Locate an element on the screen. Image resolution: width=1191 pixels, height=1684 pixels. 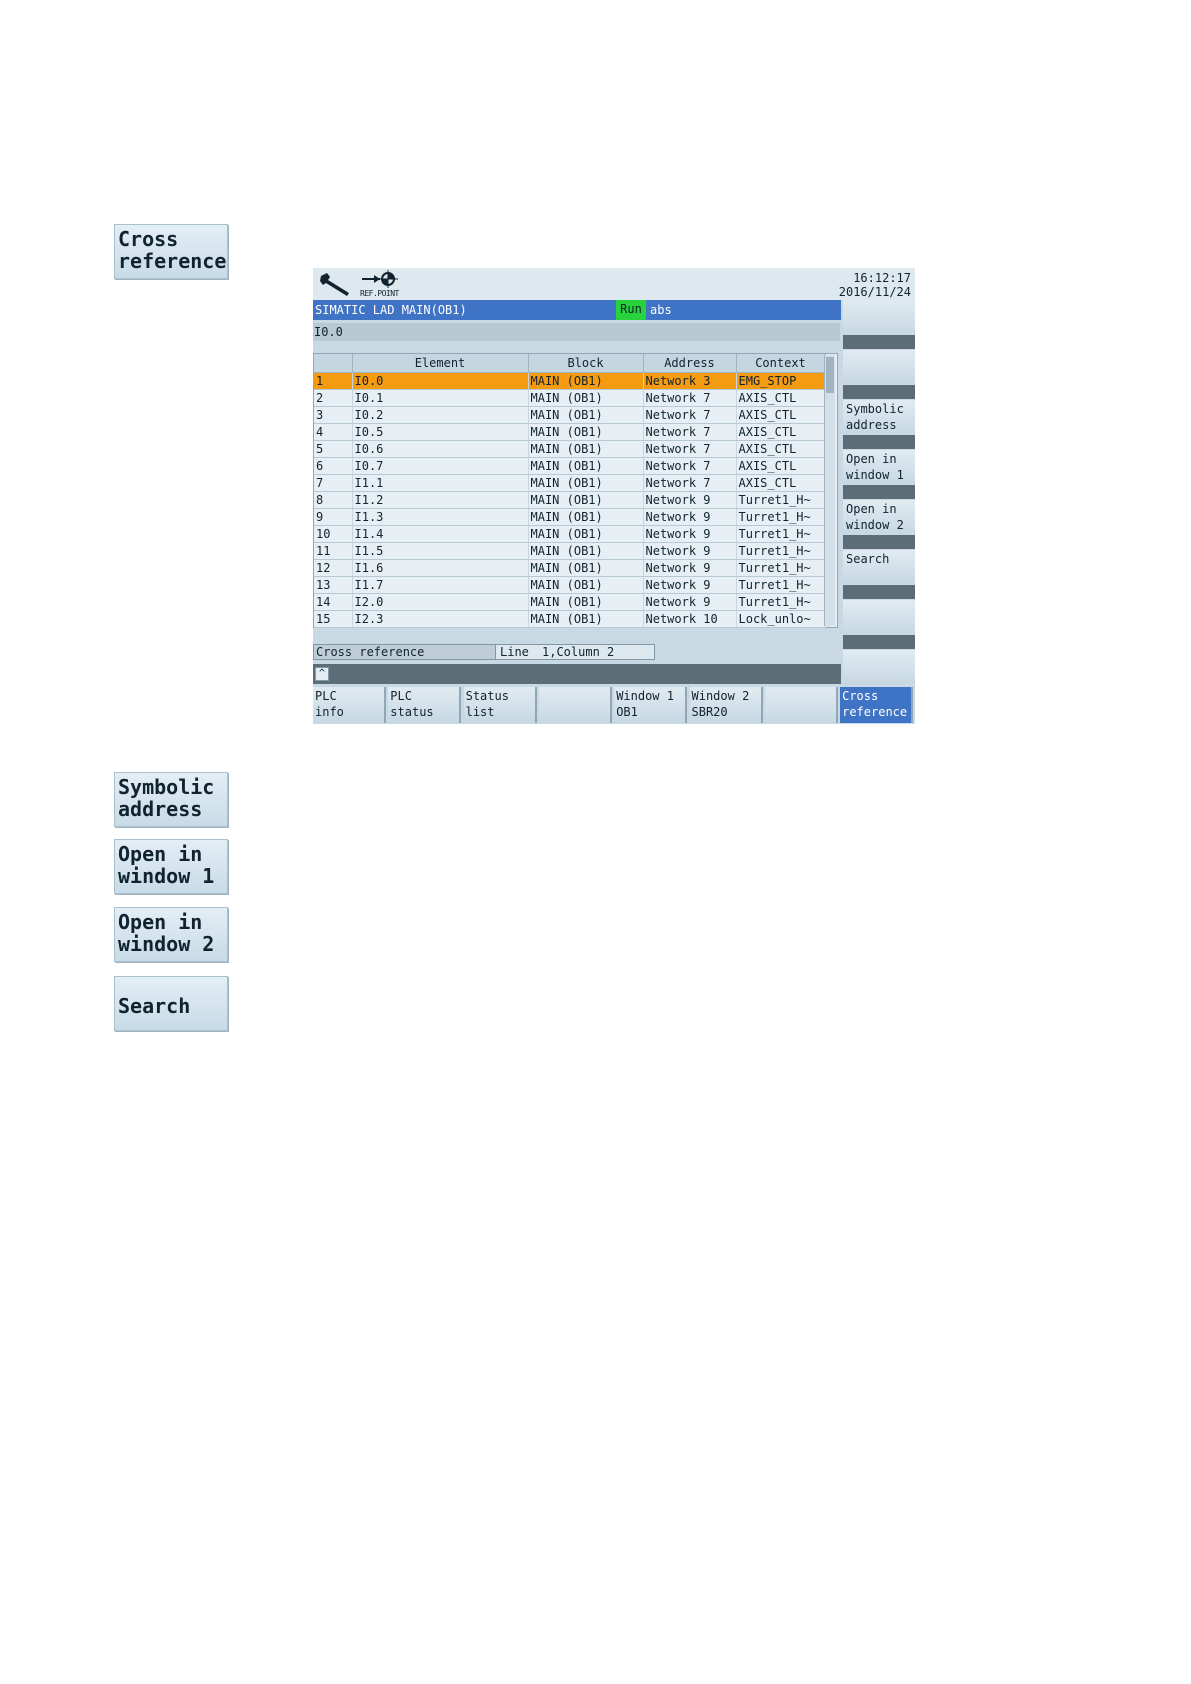
table-cell: 15 is located at coordinates (333, 619).